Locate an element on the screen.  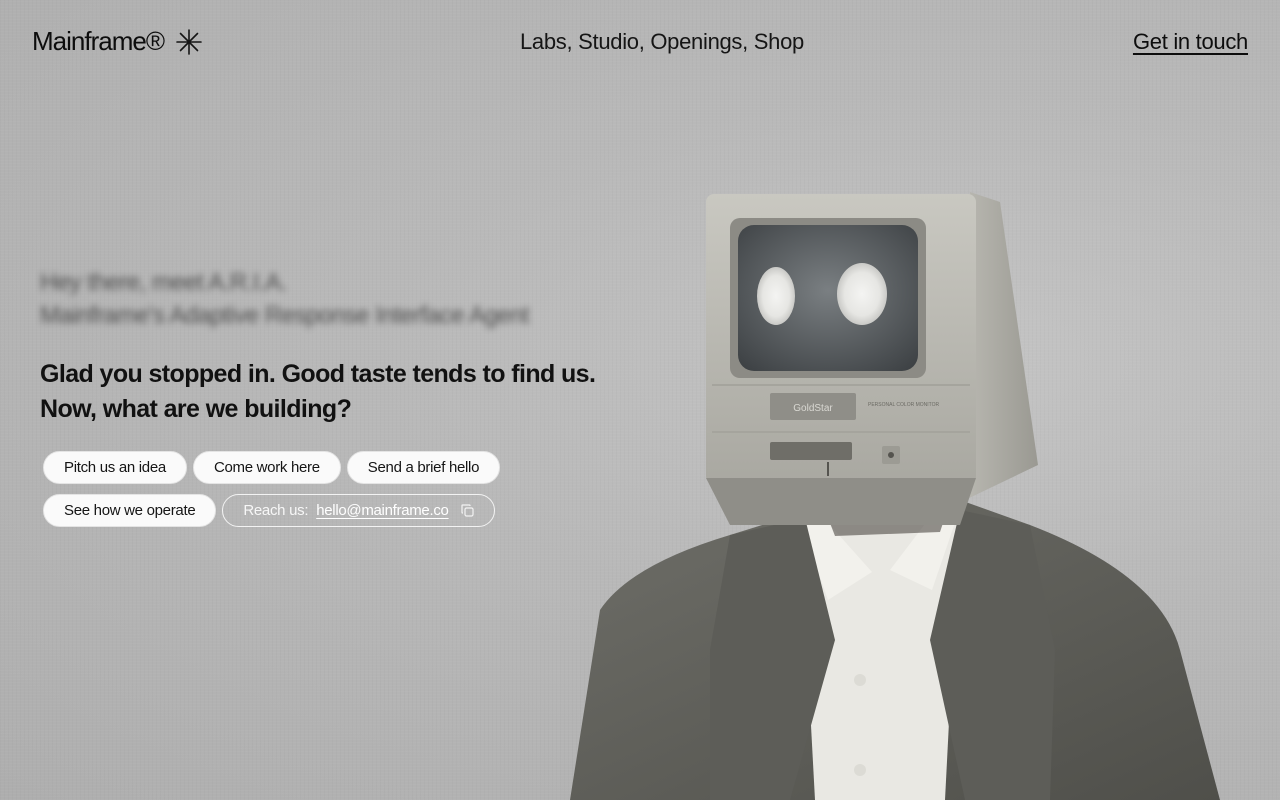
nav-link-studio: Studio, is located at coordinates (611, 41).